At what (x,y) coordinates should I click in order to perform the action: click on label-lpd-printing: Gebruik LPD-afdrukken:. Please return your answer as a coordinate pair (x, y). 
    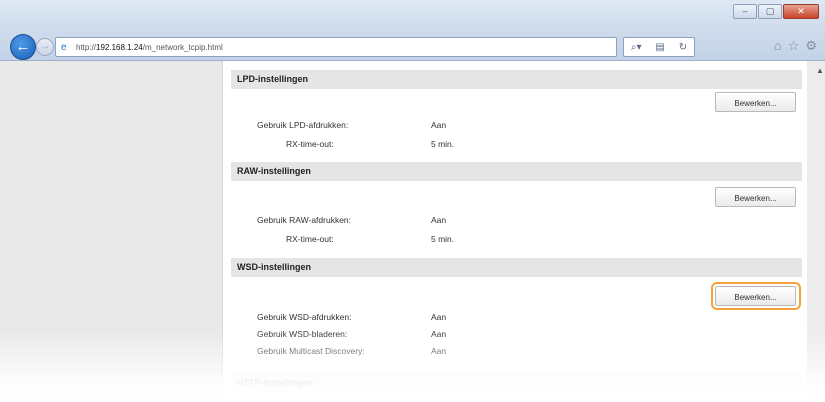
    Looking at the image, I should click on (303, 125).